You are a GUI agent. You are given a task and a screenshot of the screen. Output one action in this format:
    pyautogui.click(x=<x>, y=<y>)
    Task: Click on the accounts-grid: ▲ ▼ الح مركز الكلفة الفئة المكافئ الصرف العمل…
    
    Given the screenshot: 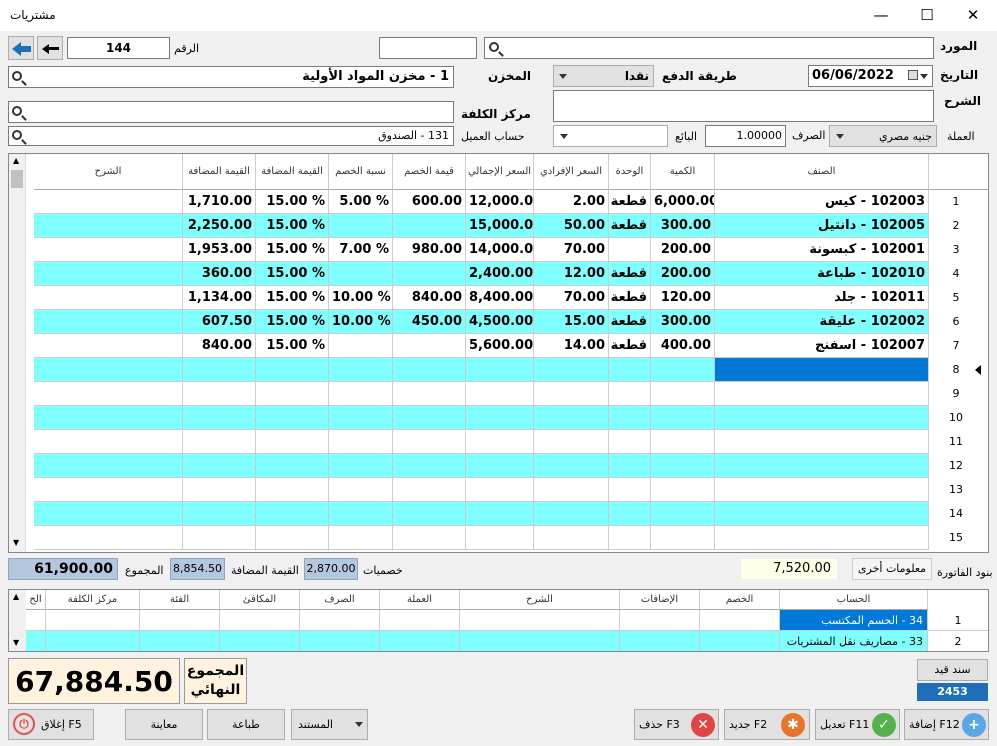 What is the action you would take?
    pyautogui.click(x=498, y=620)
    